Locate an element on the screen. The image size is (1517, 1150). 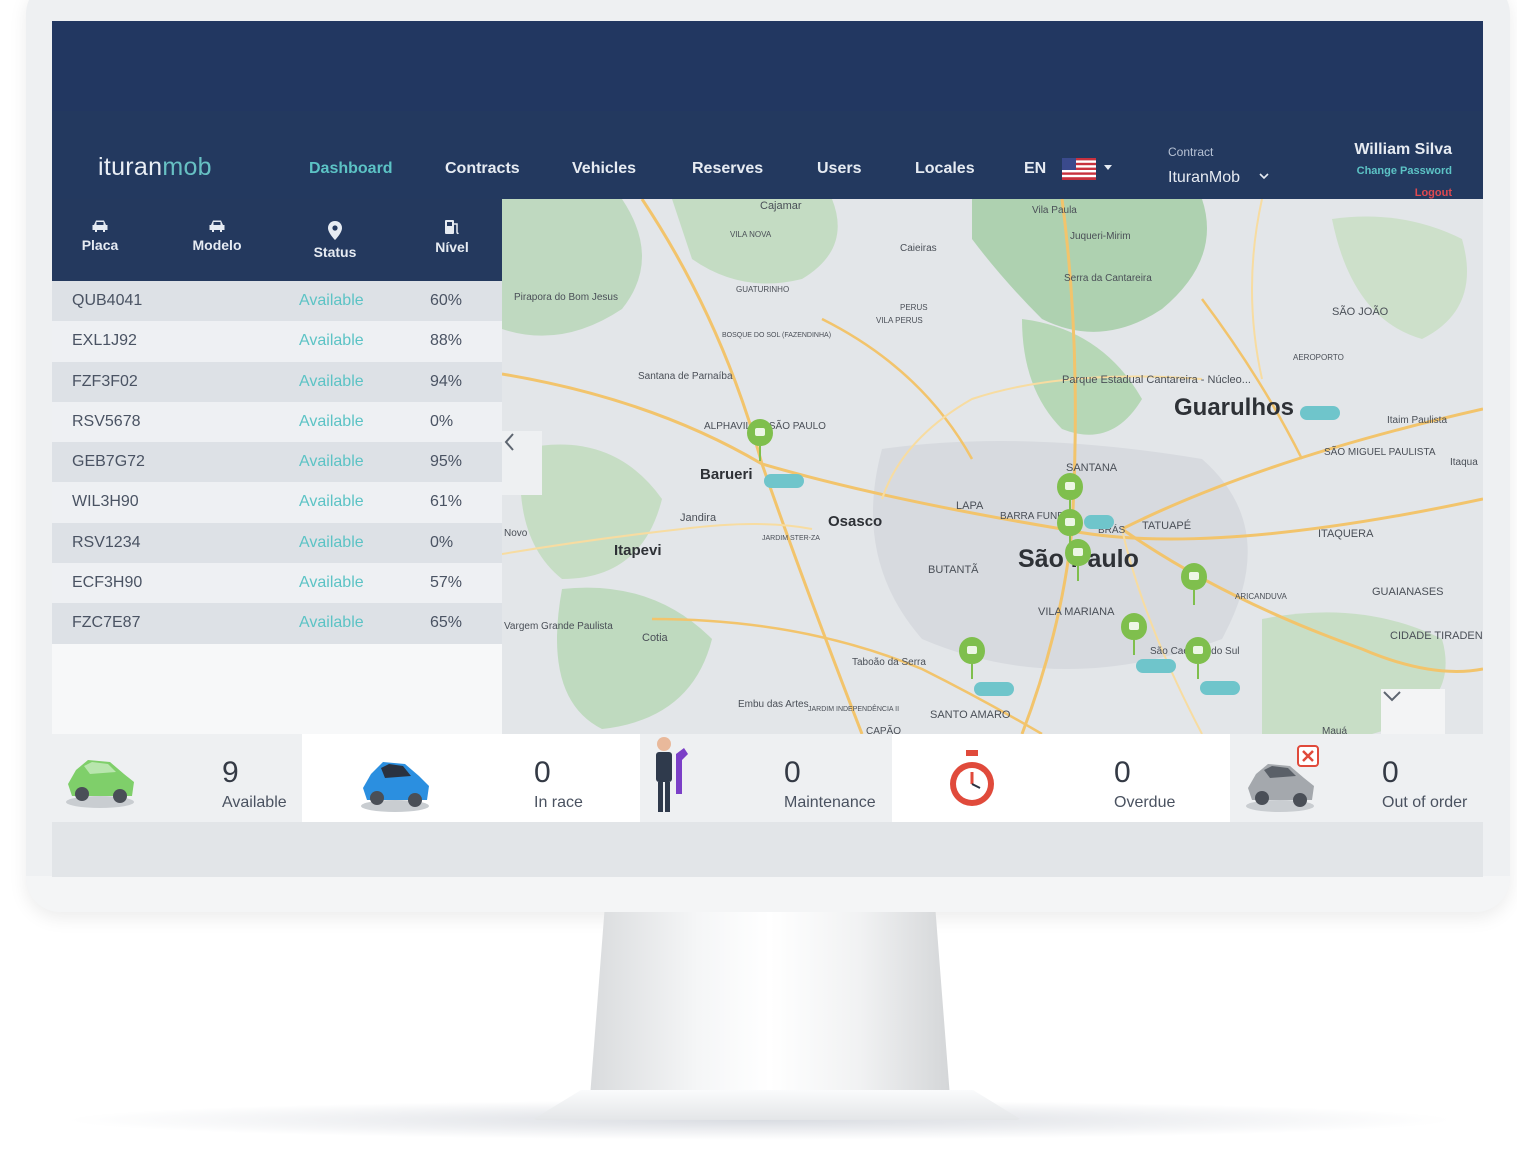
plate-cell: WIL3H90 is located at coordinates (105, 502).